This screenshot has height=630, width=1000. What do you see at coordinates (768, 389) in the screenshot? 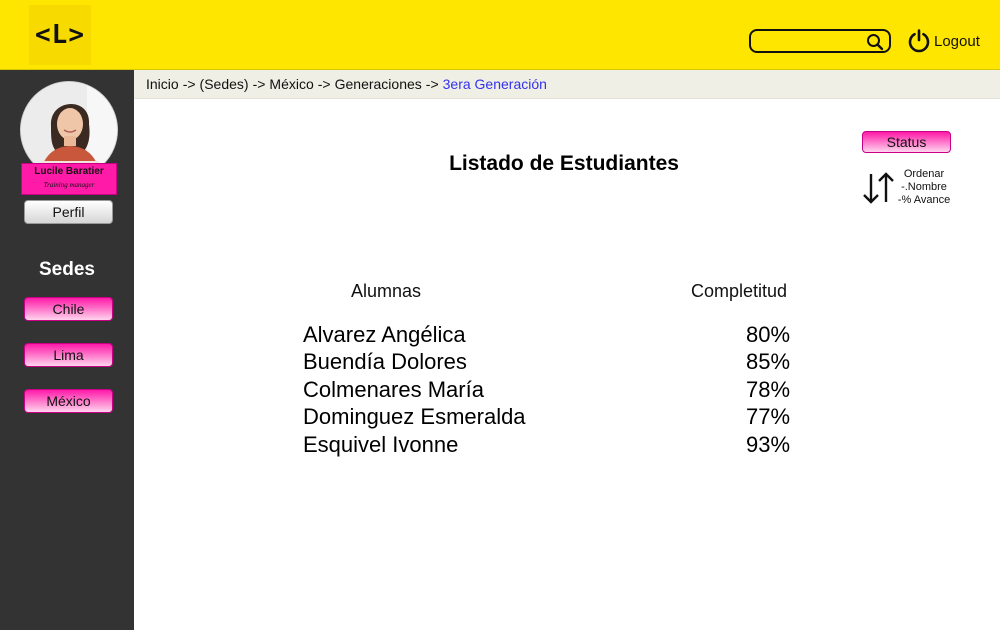
I see `student-completion: 78%` at bounding box center [768, 389].